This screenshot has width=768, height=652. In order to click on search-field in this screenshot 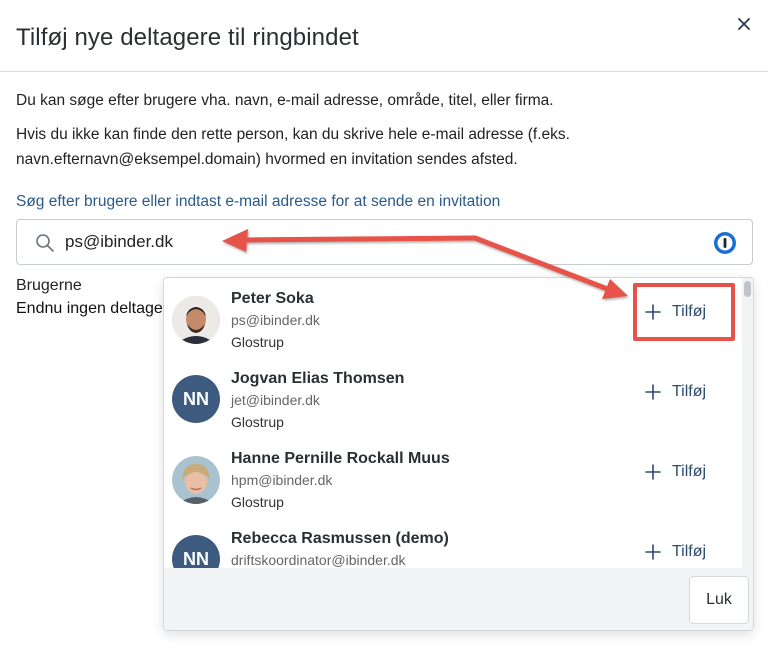, I will do `click(384, 242)`.